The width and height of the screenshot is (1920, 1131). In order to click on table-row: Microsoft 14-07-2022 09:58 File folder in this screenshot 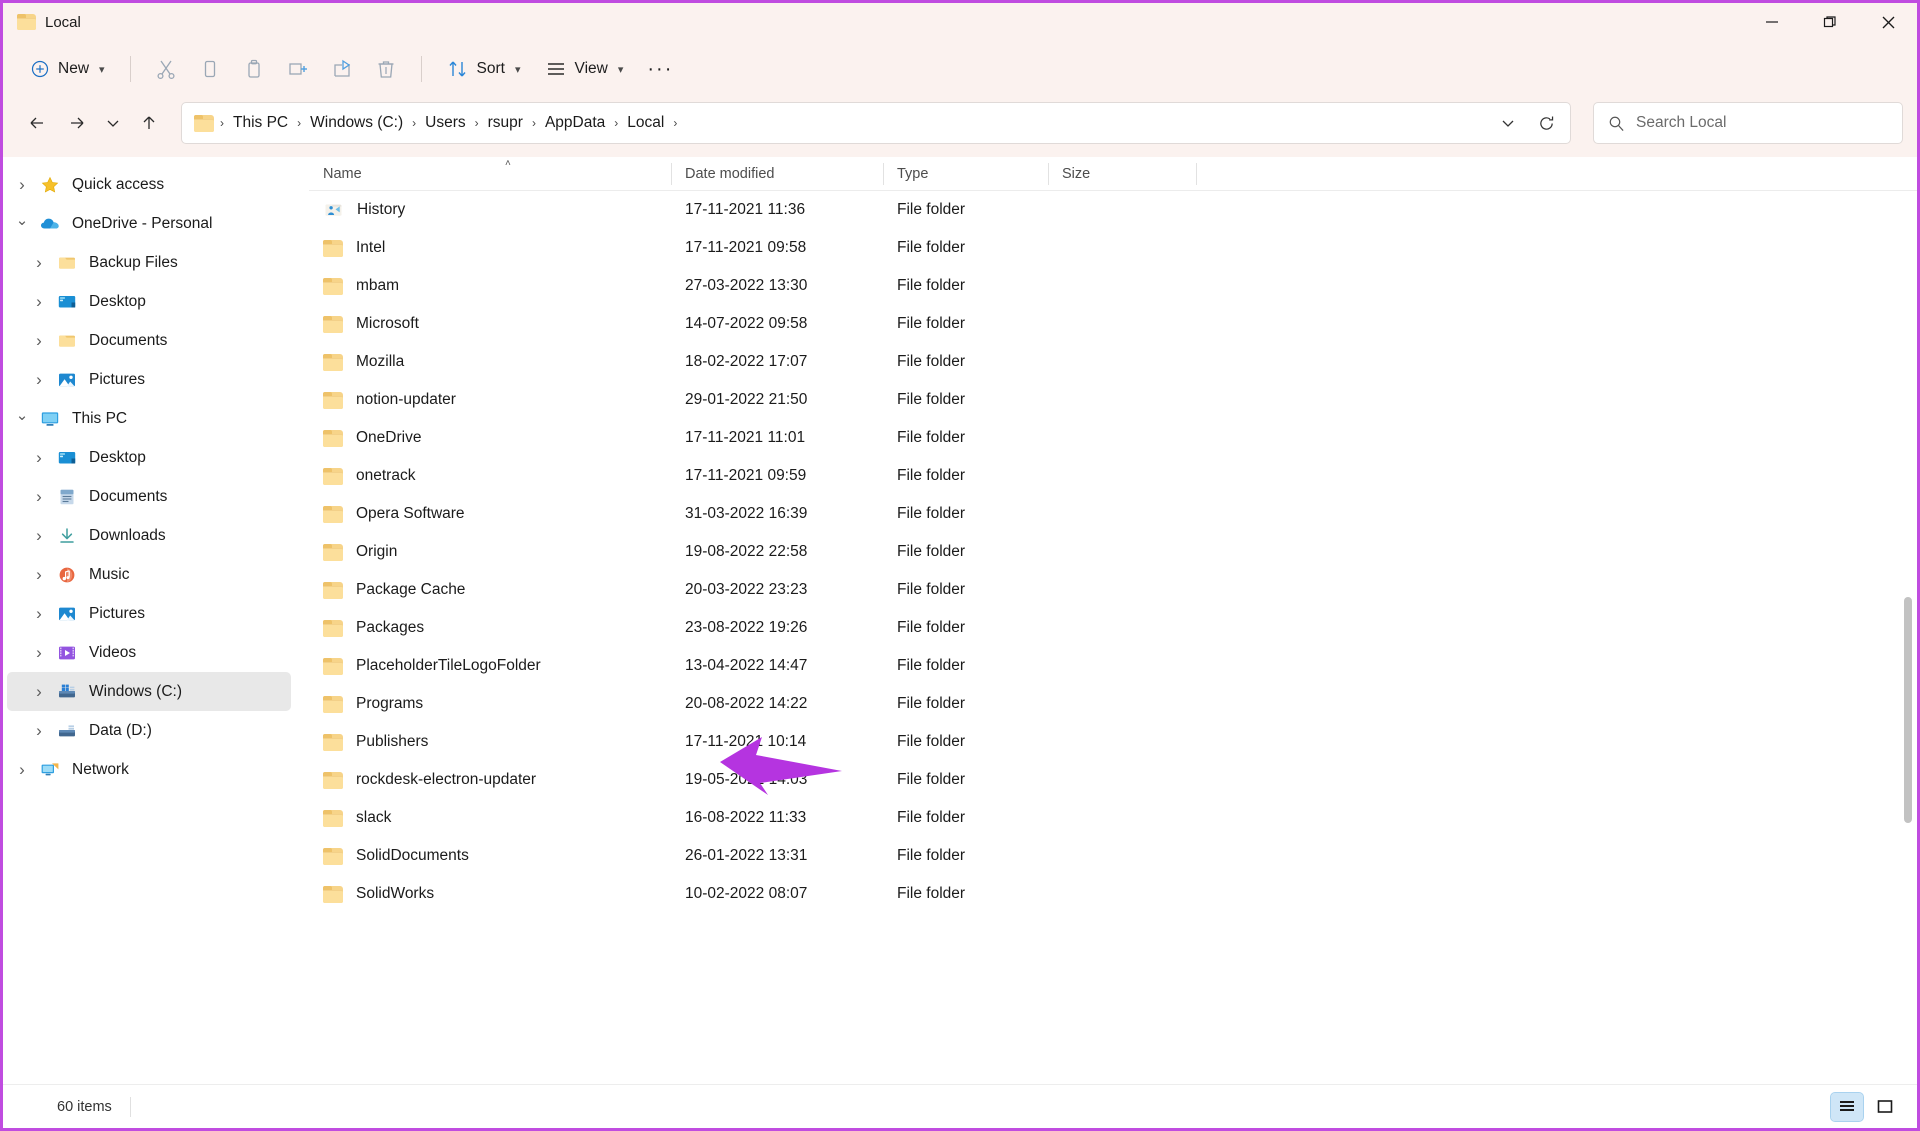, I will do `click(1109, 324)`.